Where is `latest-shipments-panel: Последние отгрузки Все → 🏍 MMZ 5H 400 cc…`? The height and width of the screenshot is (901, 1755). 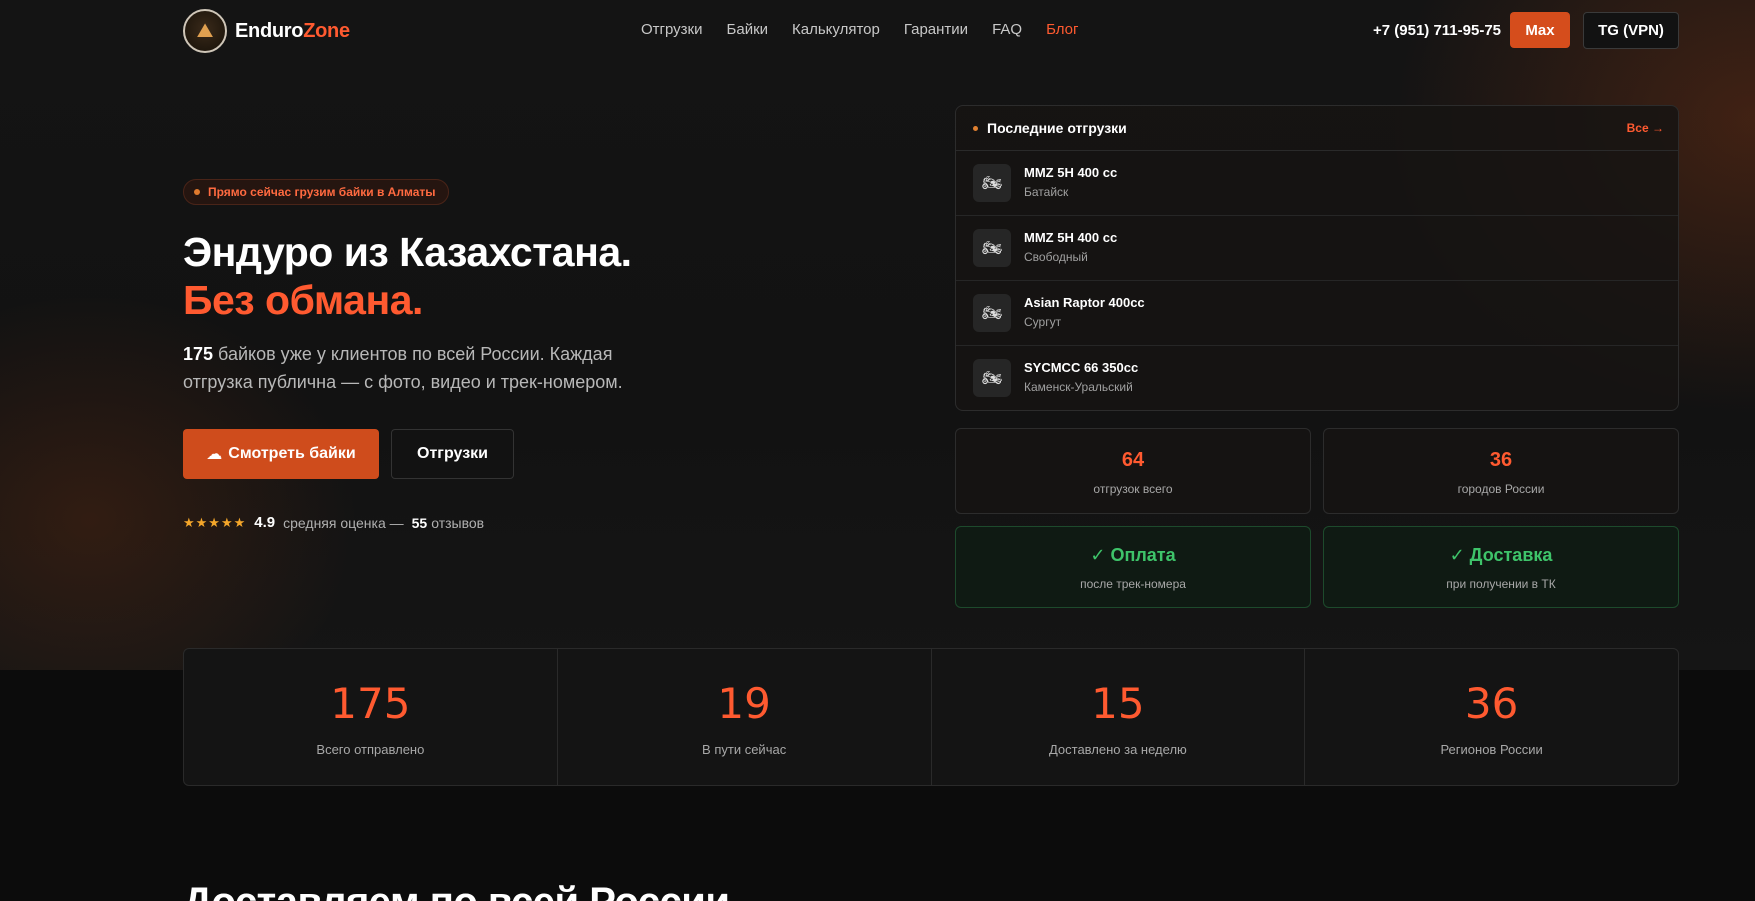
latest-shipments-panel: Последние отгрузки Все → 🏍 MMZ 5H 400 cc… is located at coordinates (1317, 258).